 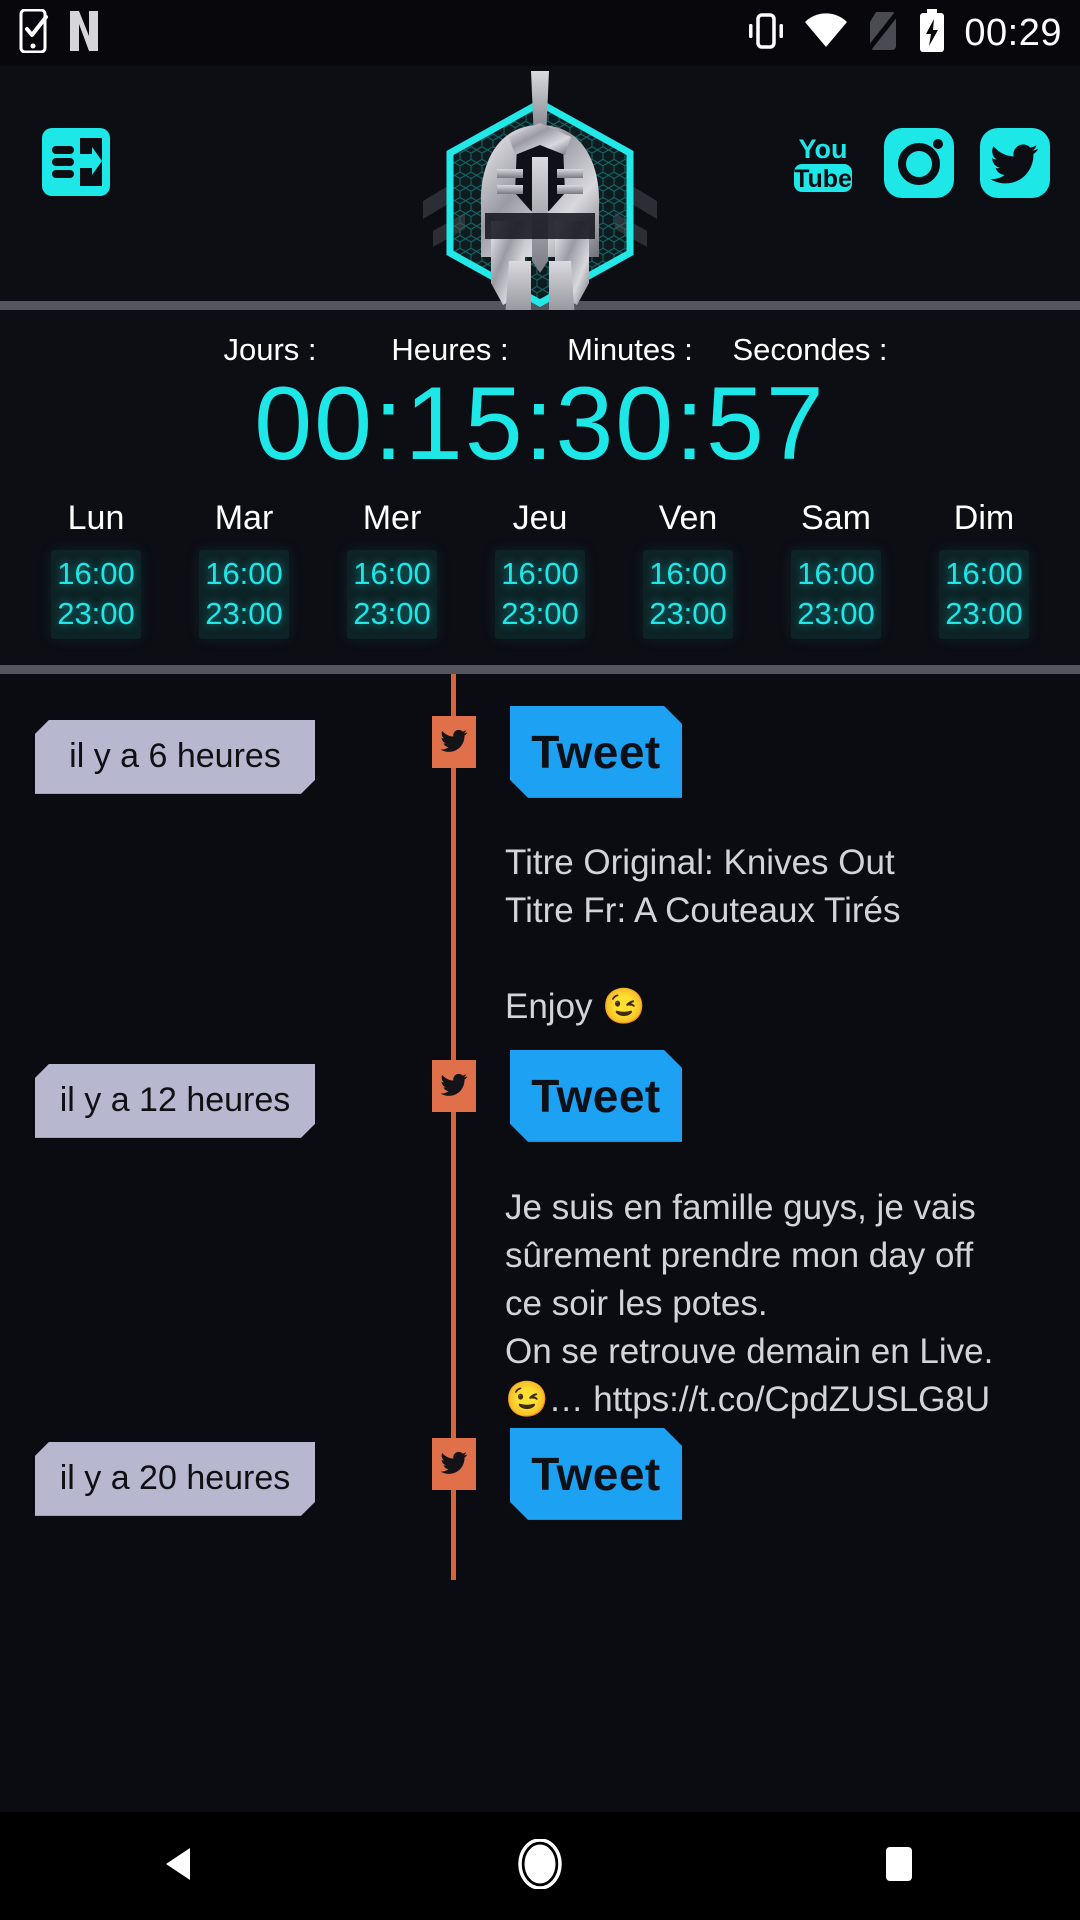 What do you see at coordinates (1015, 163) in the screenshot?
I see `twitter-icon` at bounding box center [1015, 163].